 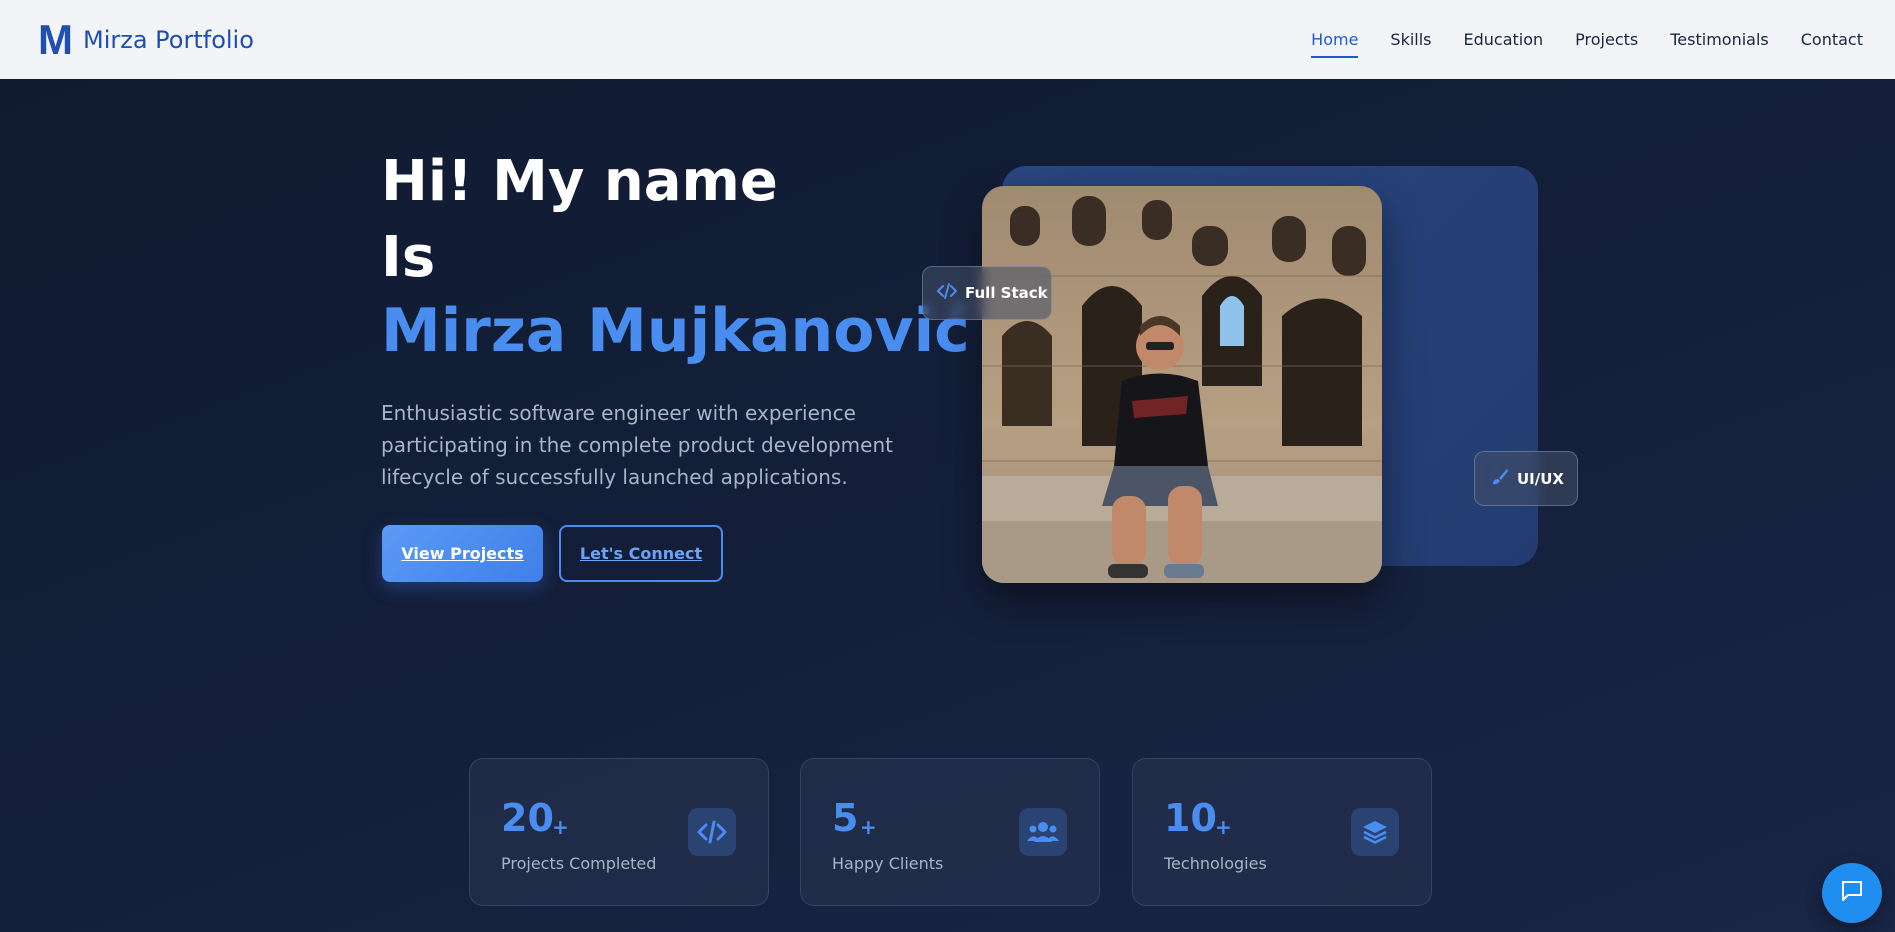 I want to click on uiux-badge-label: UI/UX, so click(x=1540, y=478).